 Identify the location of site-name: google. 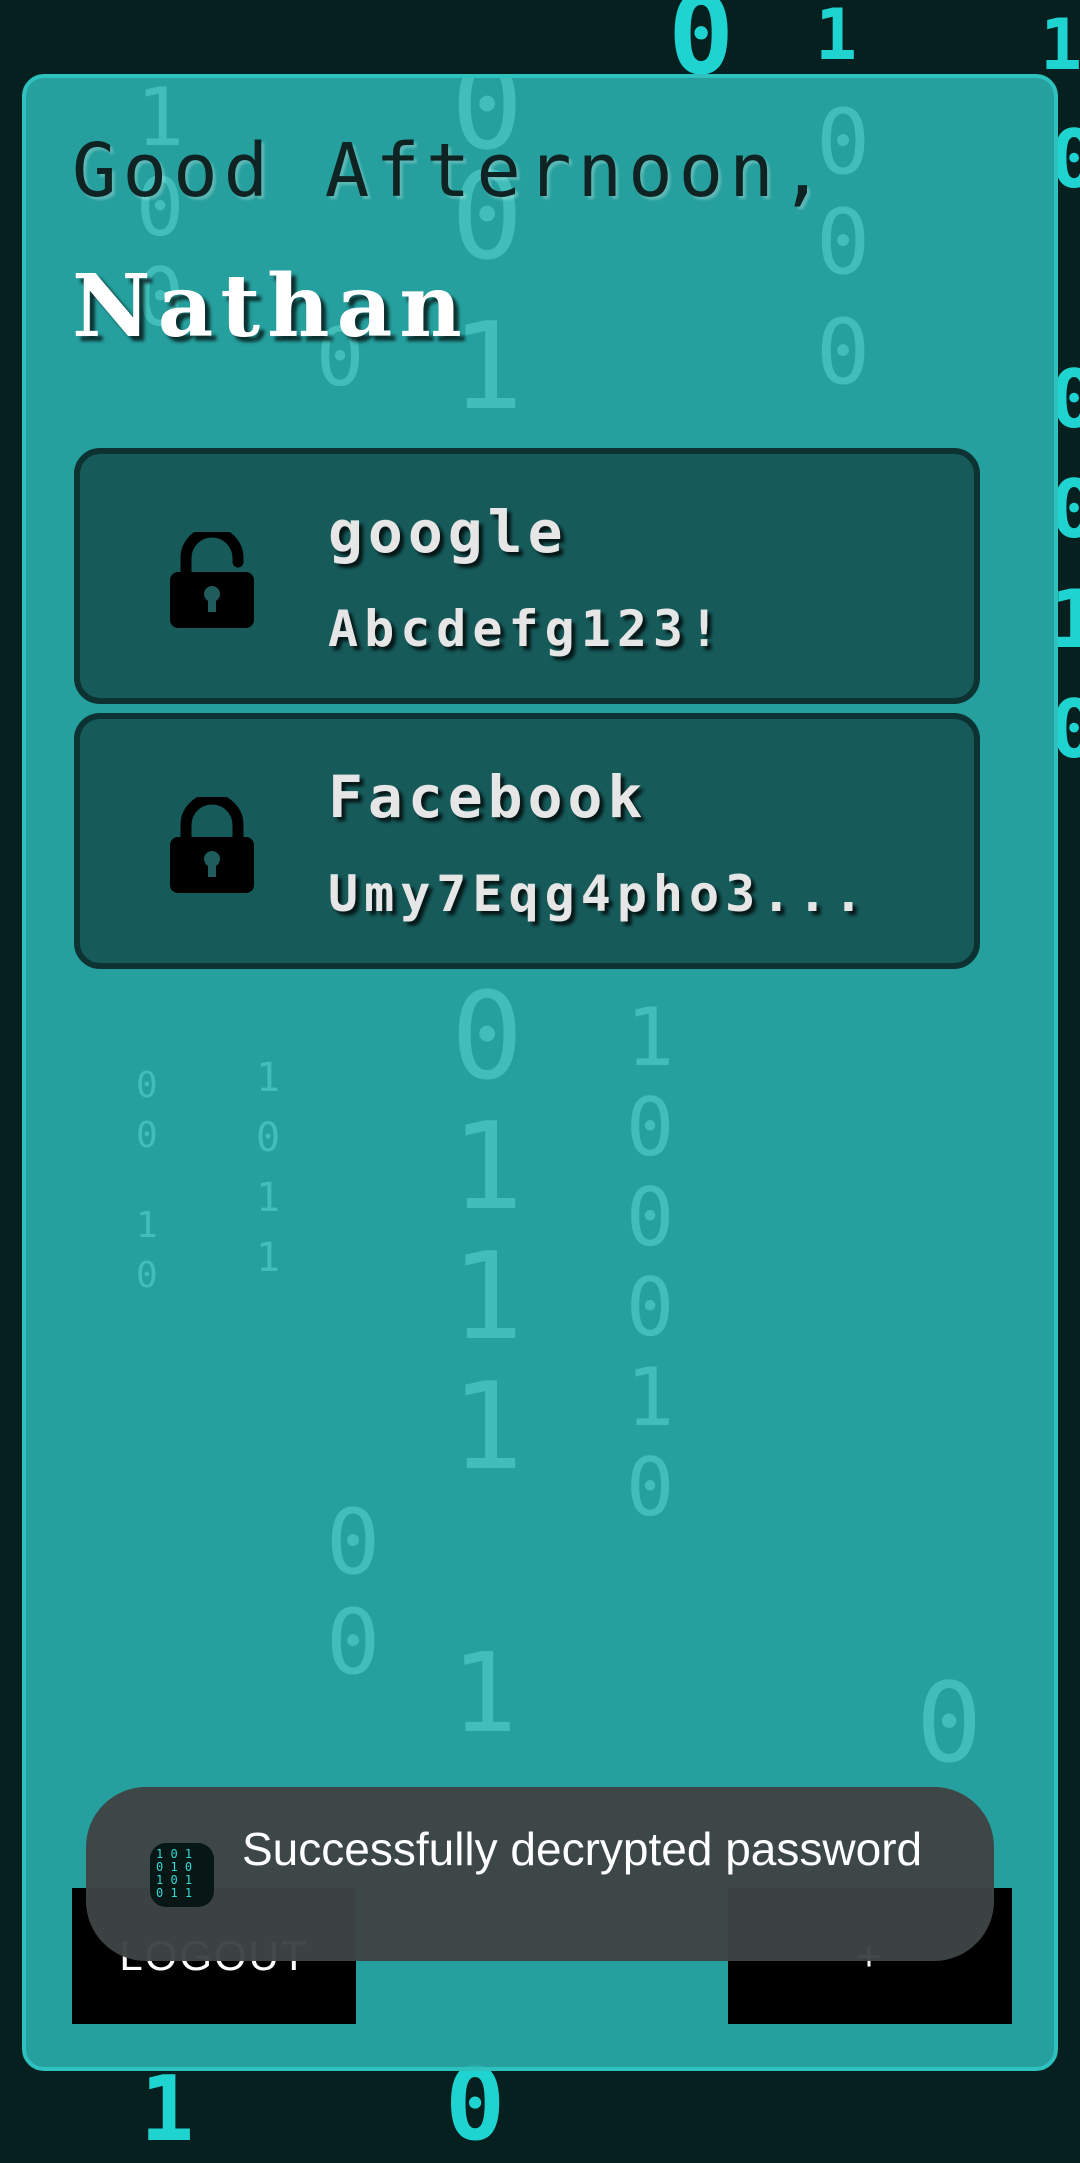
(448, 532).